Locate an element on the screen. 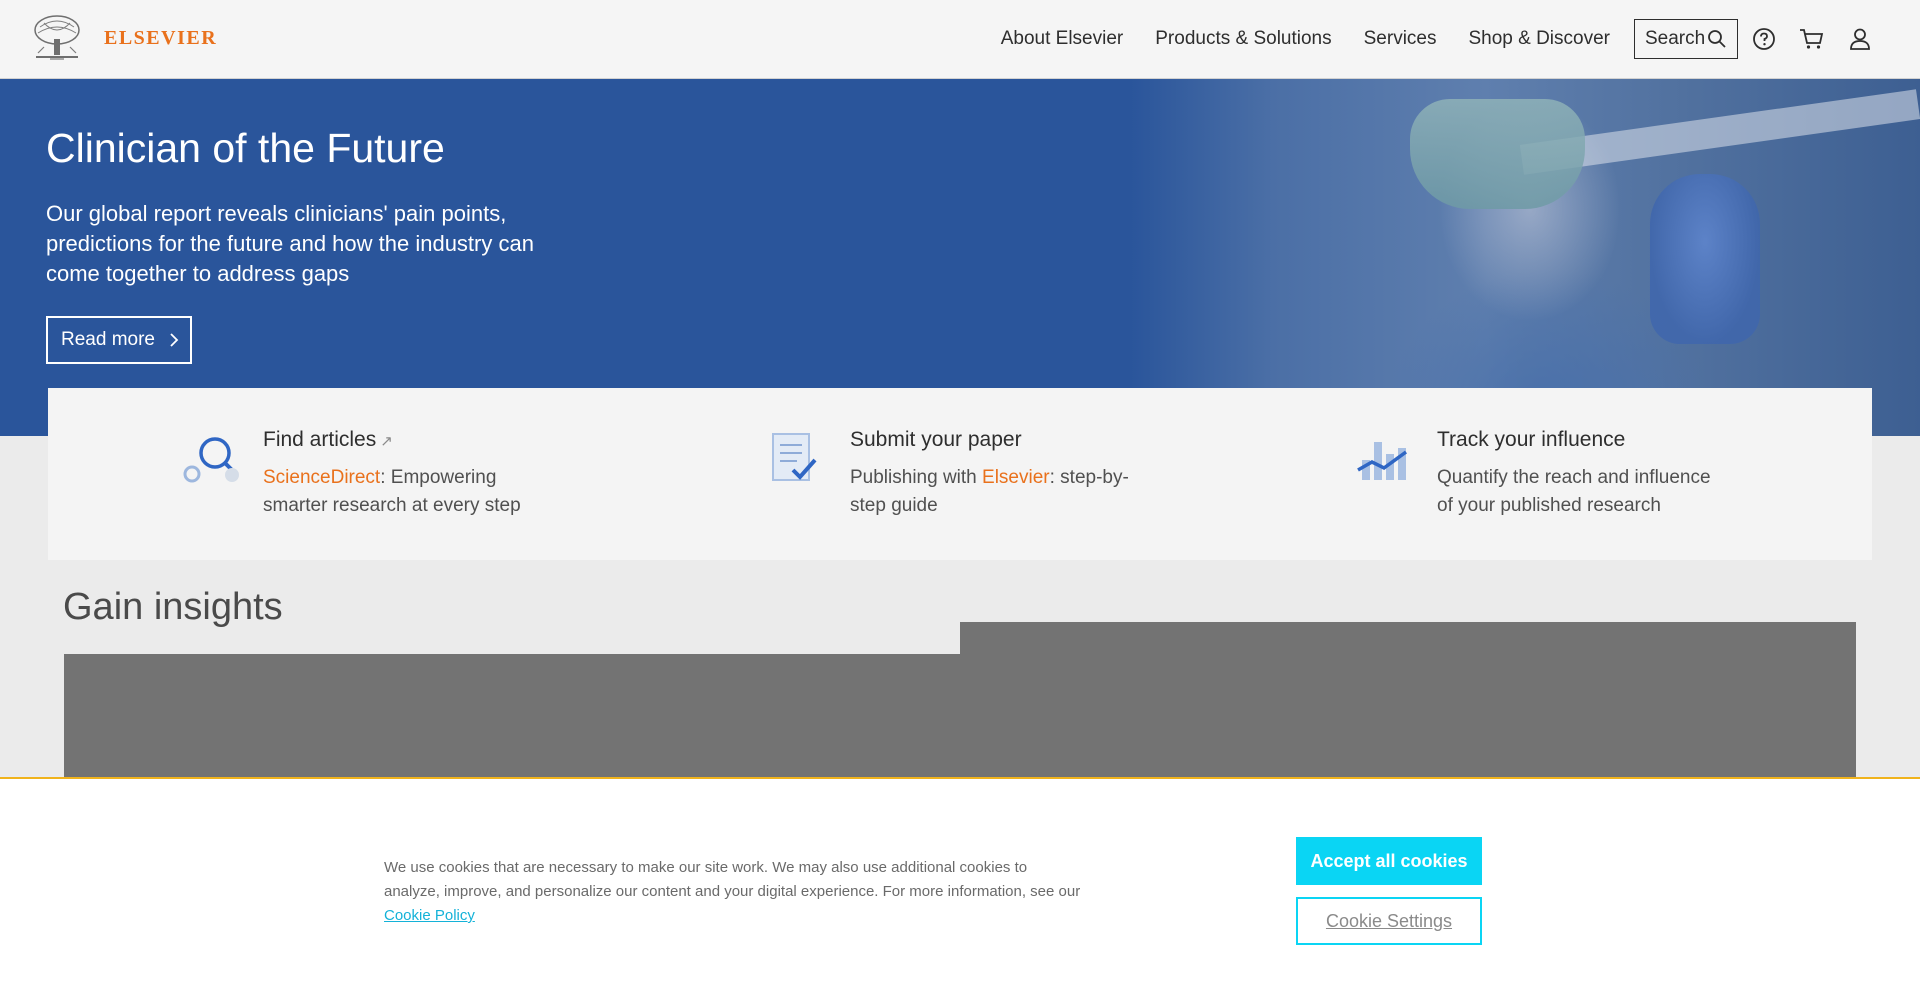 The image size is (1920, 1000). nav-services: Services is located at coordinates (1400, 39).